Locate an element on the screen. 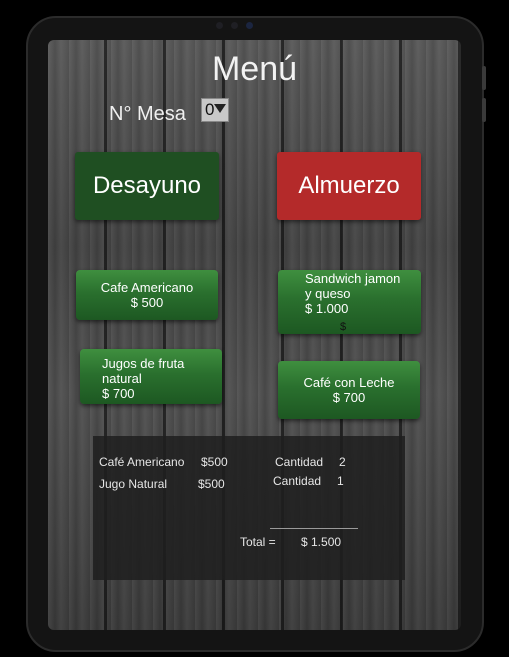  camera-bar is located at coordinates (234, 25).